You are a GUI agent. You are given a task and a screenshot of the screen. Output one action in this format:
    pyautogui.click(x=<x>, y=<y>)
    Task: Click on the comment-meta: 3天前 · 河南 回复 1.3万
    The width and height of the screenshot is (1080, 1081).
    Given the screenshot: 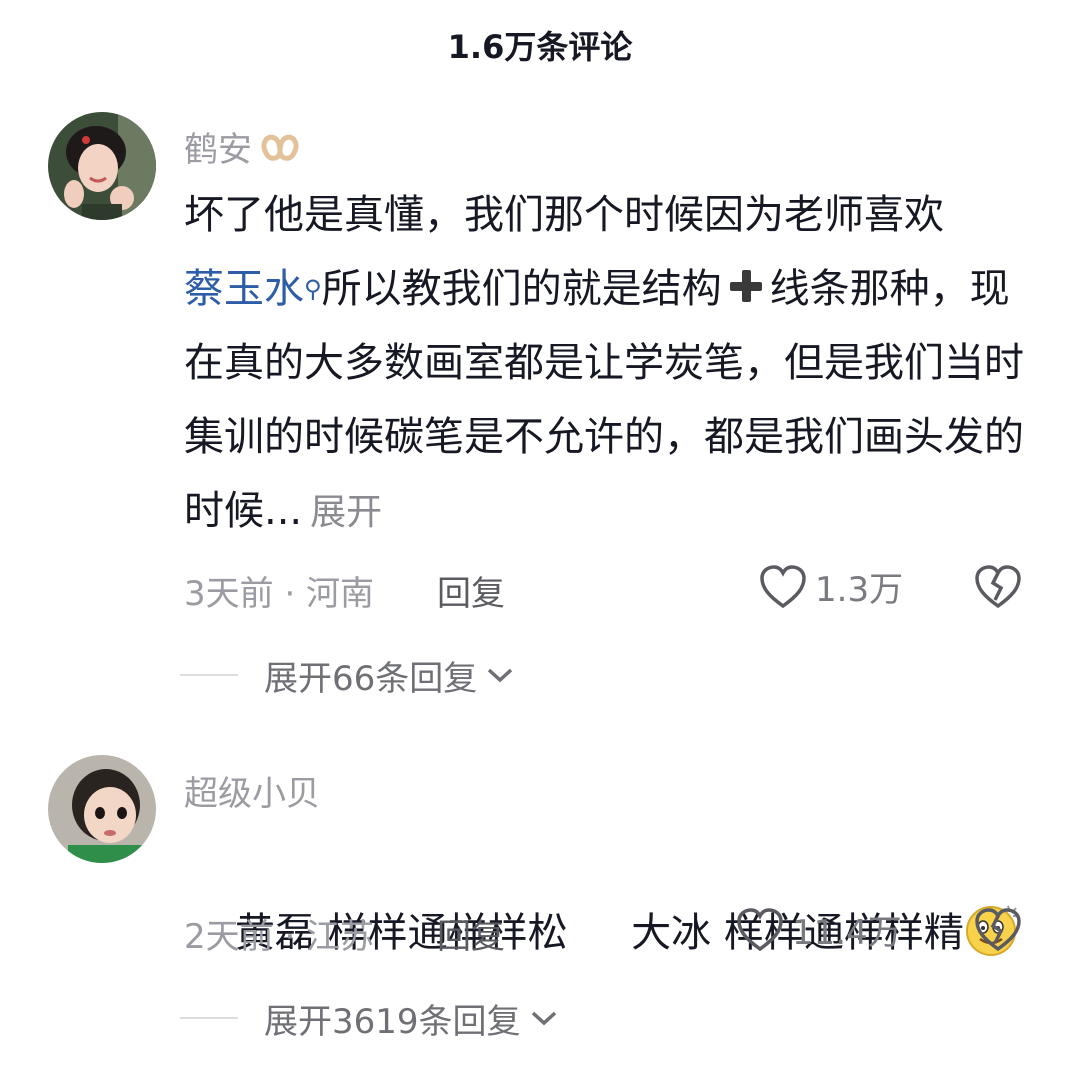 What is the action you would take?
    pyautogui.click(x=609, y=588)
    